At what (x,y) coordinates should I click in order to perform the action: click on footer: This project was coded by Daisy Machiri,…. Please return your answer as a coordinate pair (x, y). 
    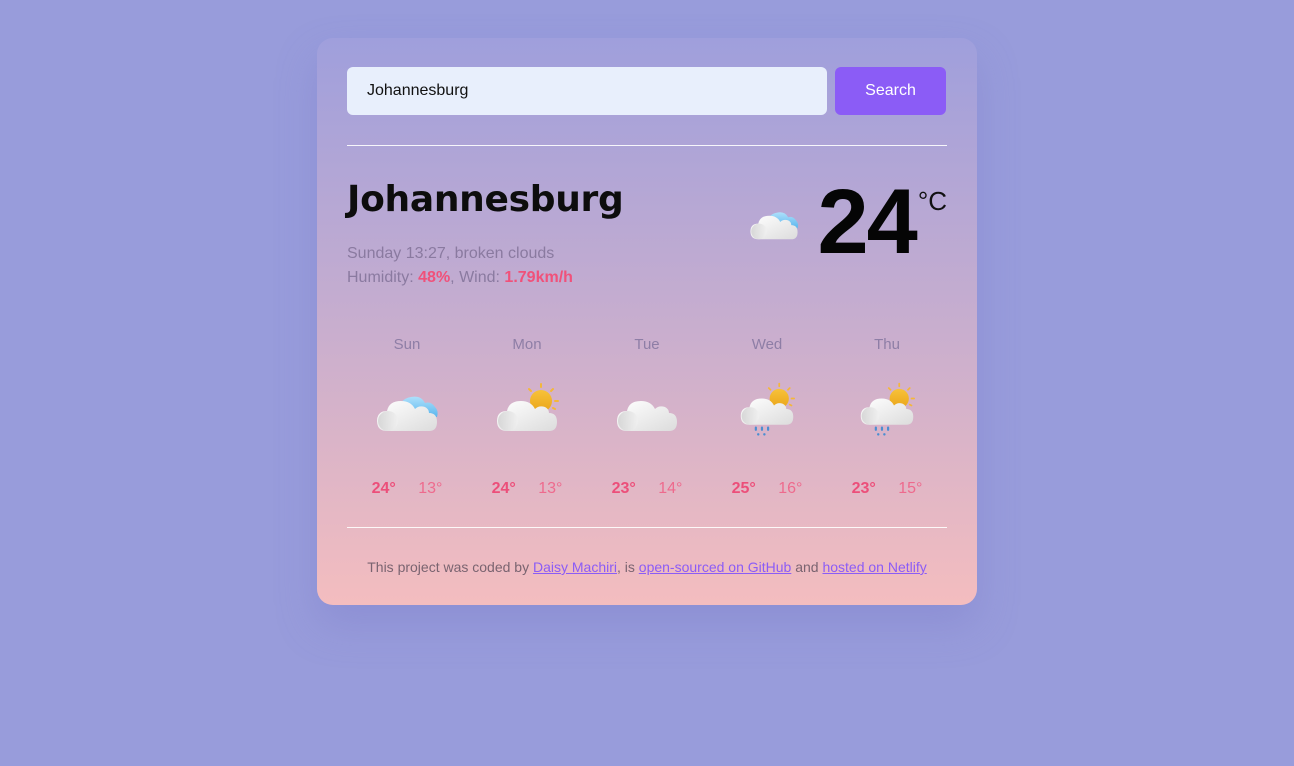
    Looking at the image, I should click on (647, 567).